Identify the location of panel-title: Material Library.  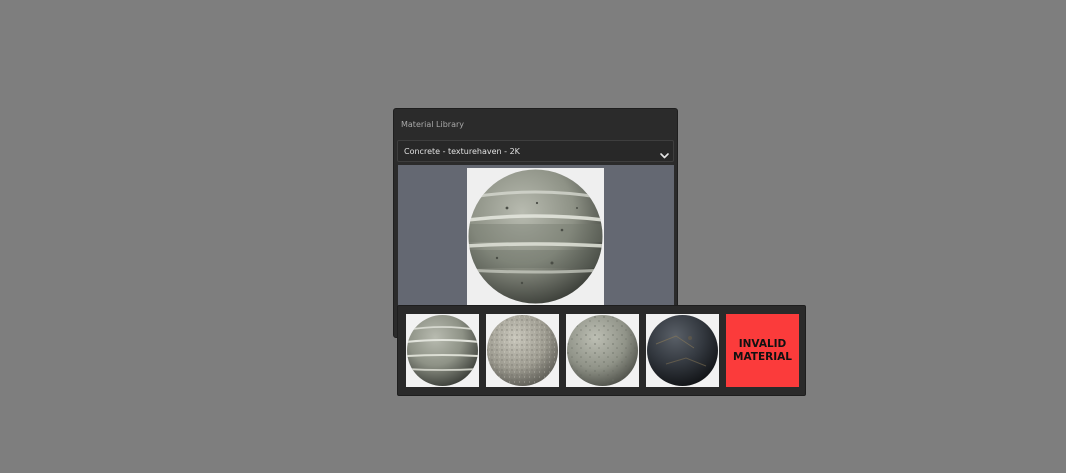
(433, 124).